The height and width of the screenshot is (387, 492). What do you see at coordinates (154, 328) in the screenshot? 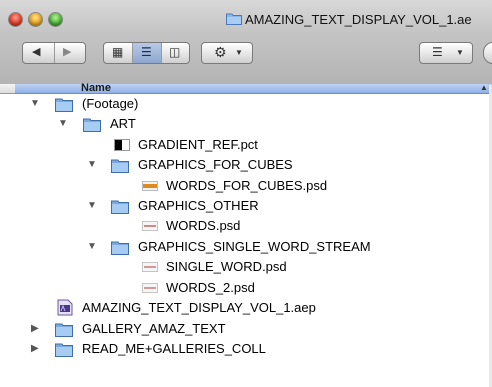
I see `list-item-label: GALLERY_AMAZ_TEXT` at bounding box center [154, 328].